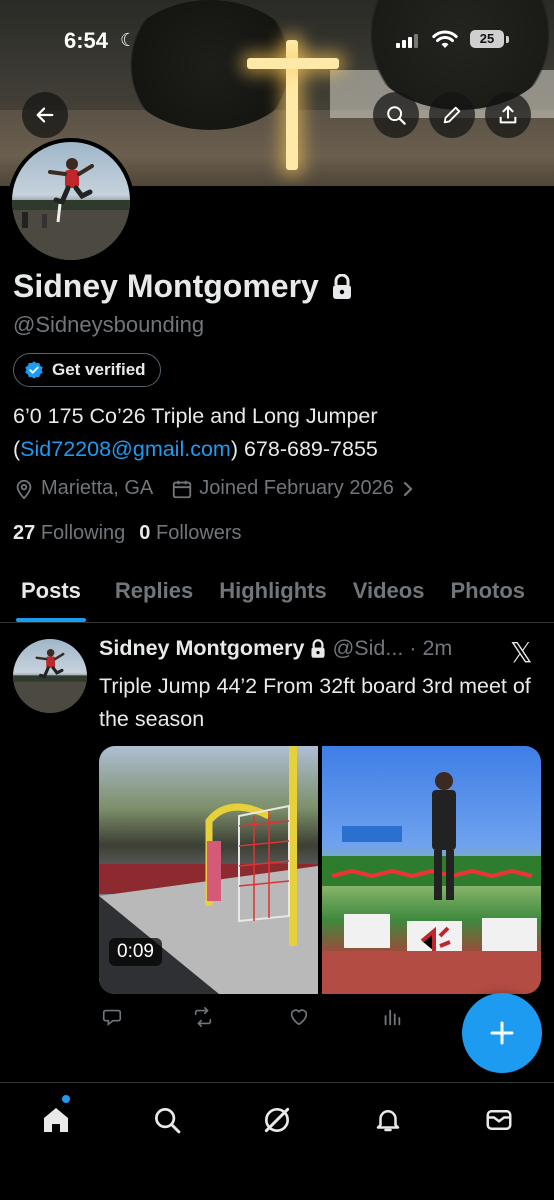 The height and width of the screenshot is (1200, 554). Describe the element at coordinates (299, 1017) in the screenshot. I see `heart-icon` at that location.